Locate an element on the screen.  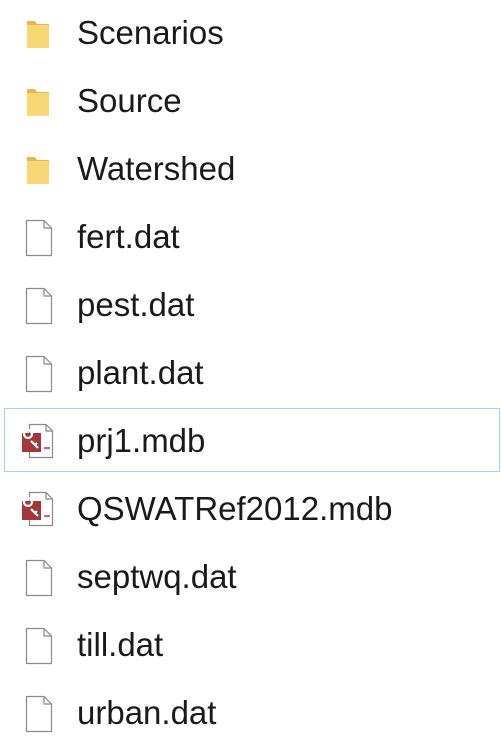
item-name: plant.dat is located at coordinates (140, 372).